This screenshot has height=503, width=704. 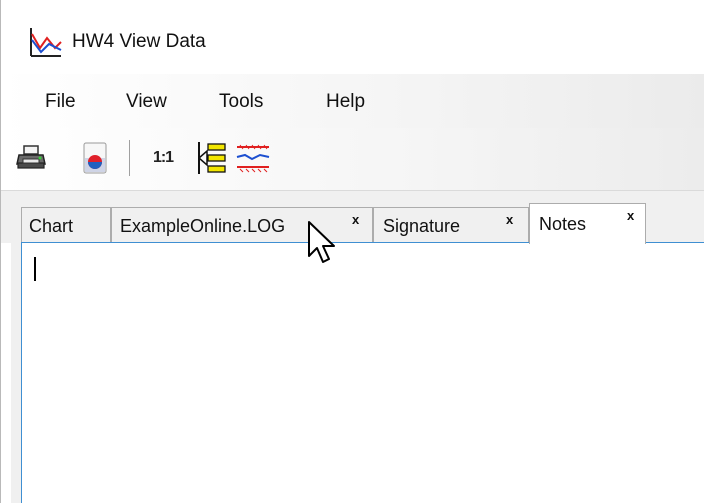 I want to click on tab-signature-close-button: x, so click(x=509, y=219).